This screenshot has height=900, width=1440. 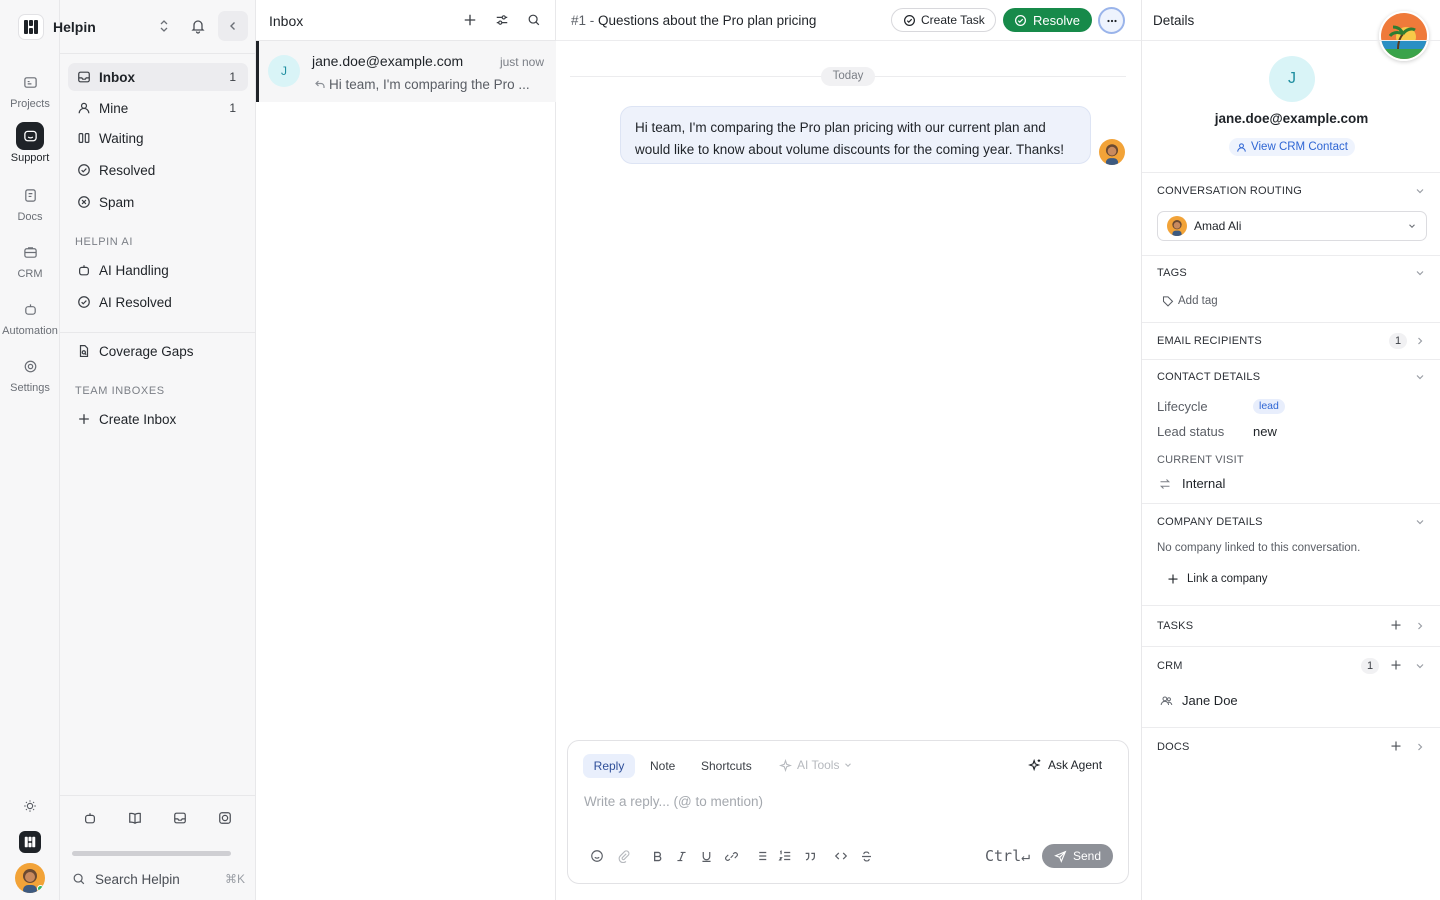 I want to click on sidebar-item-inbox: Inbox 1, so click(x=158, y=77).